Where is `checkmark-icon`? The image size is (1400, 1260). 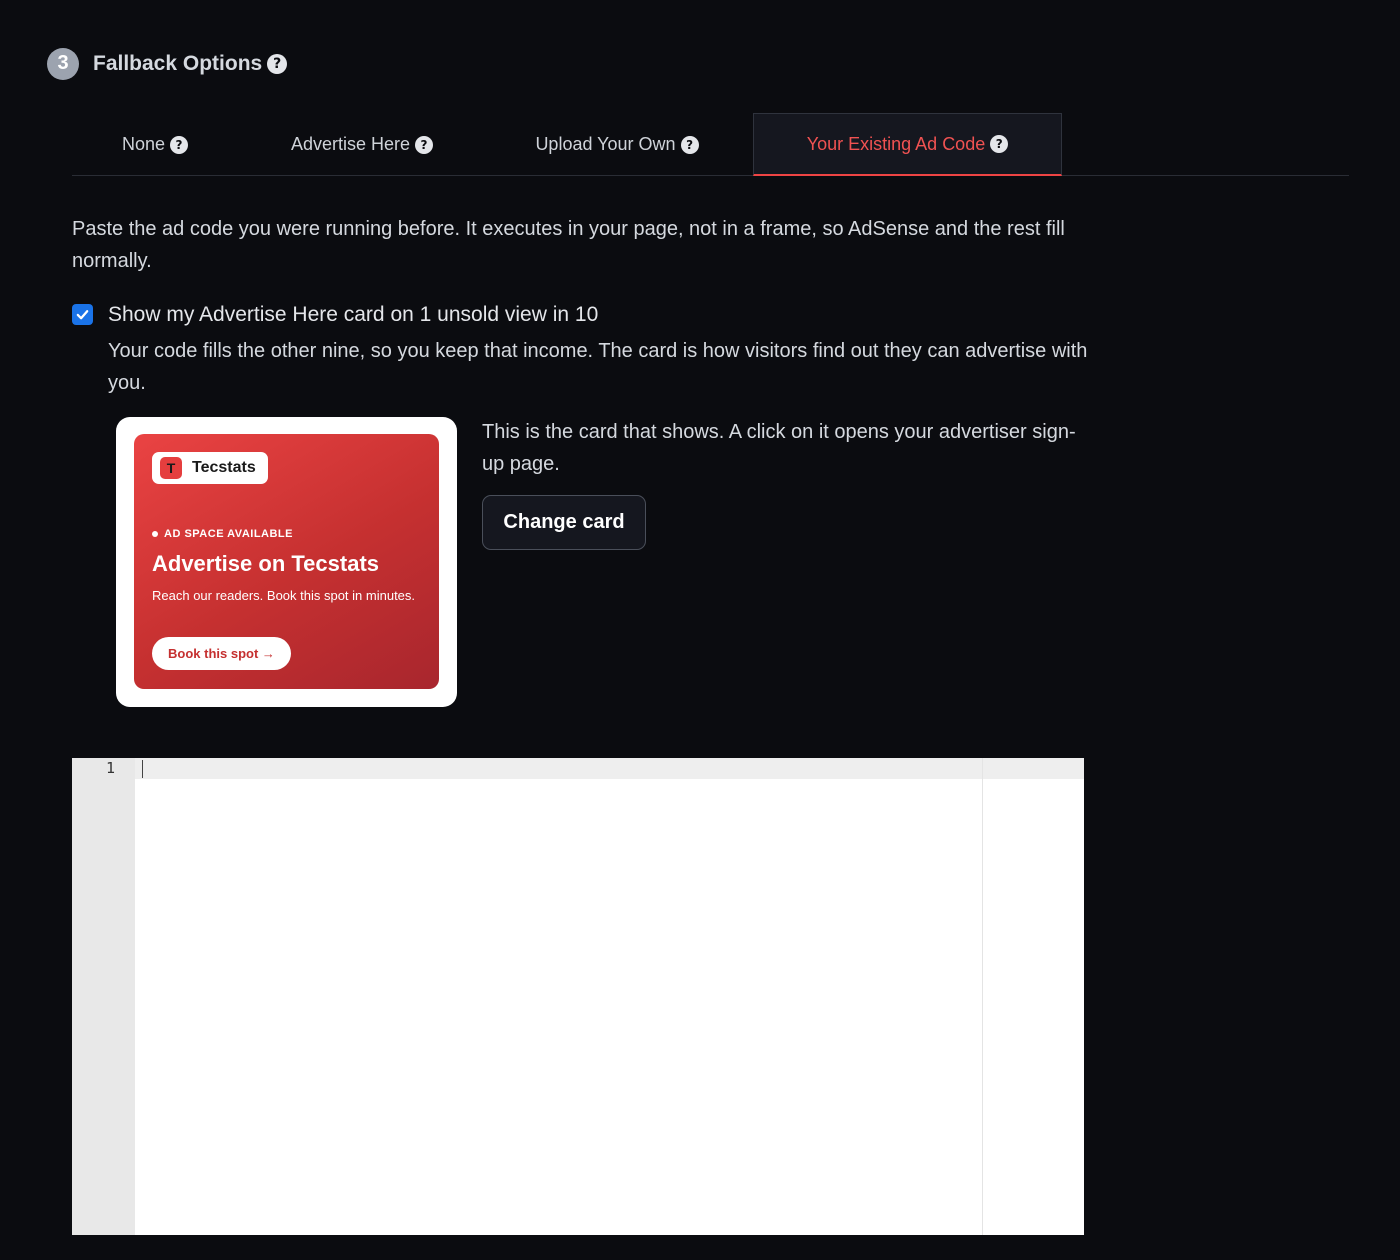
checkmark-icon is located at coordinates (82, 315).